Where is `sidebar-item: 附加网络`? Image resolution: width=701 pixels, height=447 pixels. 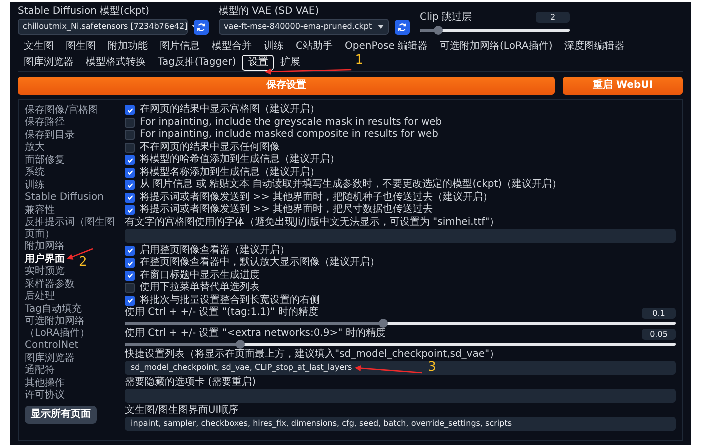 sidebar-item: 附加网络 is located at coordinates (45, 246).